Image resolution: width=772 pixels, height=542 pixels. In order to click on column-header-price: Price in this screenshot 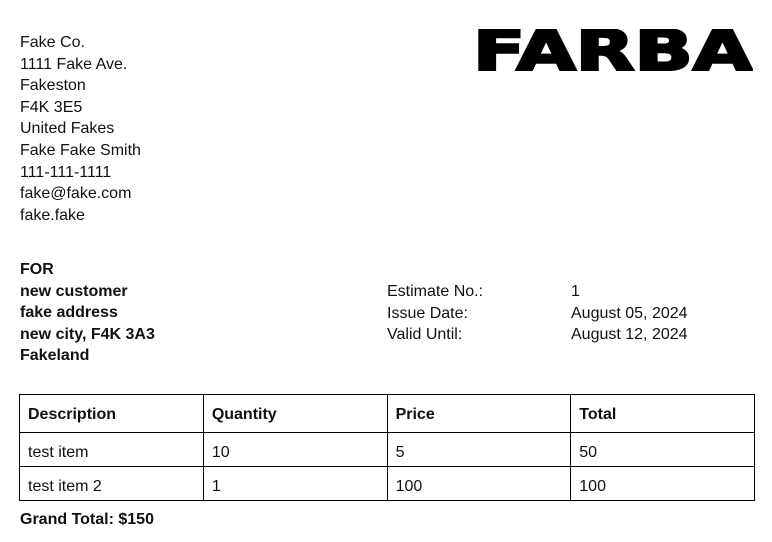, I will do `click(479, 413)`.